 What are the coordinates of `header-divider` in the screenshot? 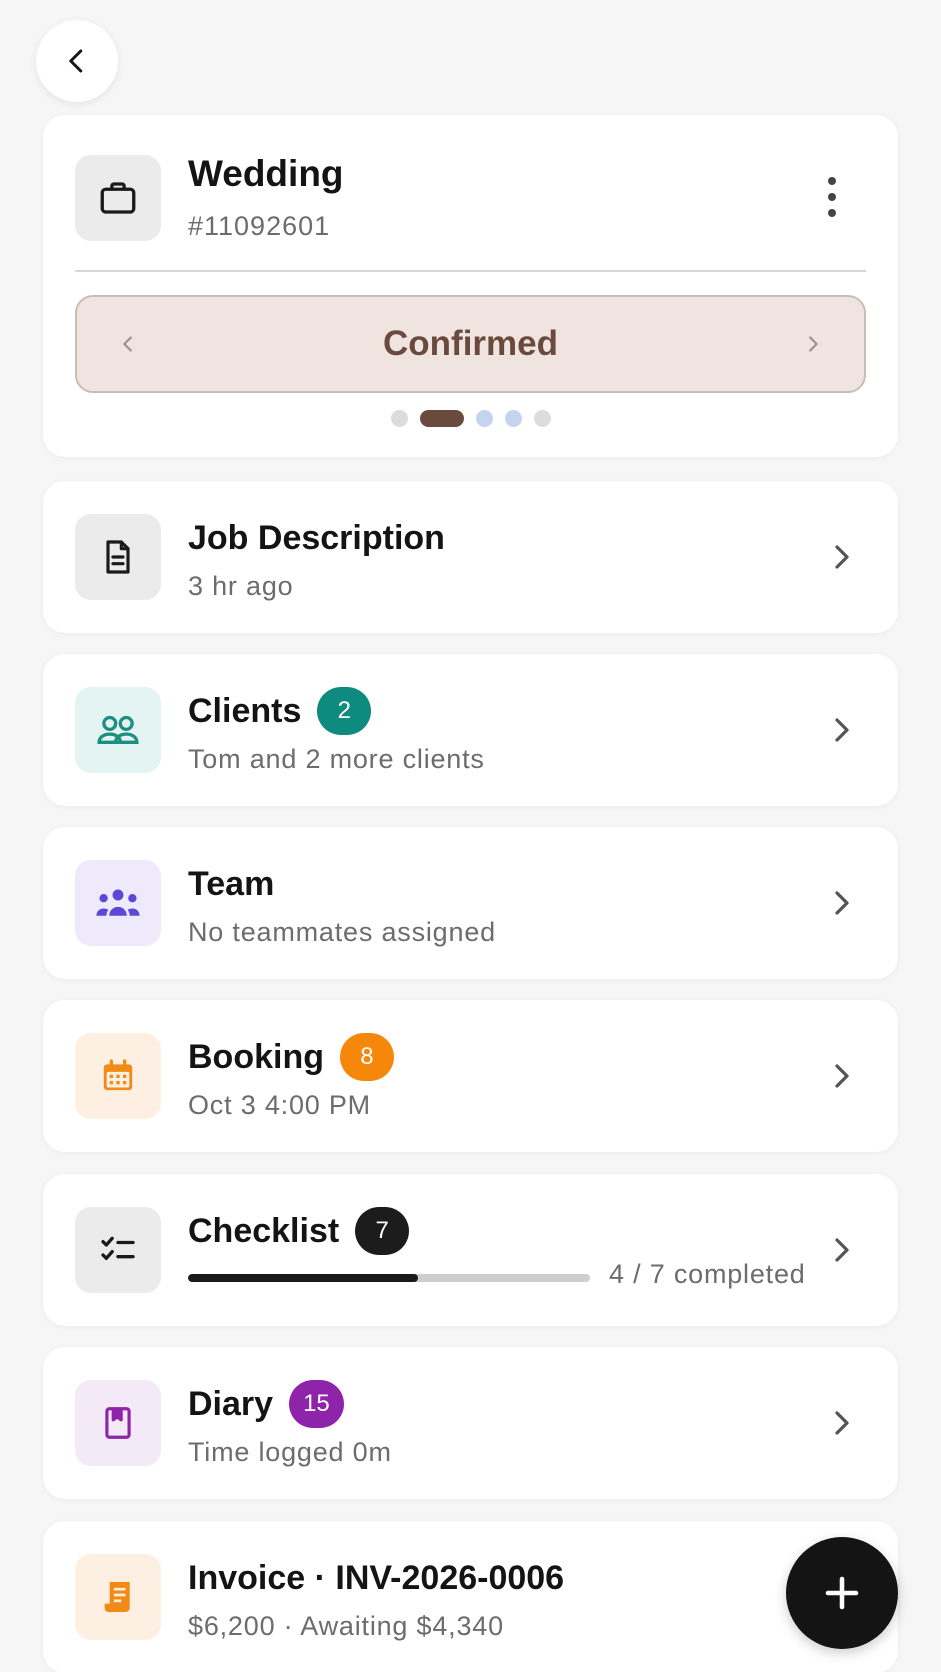 It's located at (470, 271).